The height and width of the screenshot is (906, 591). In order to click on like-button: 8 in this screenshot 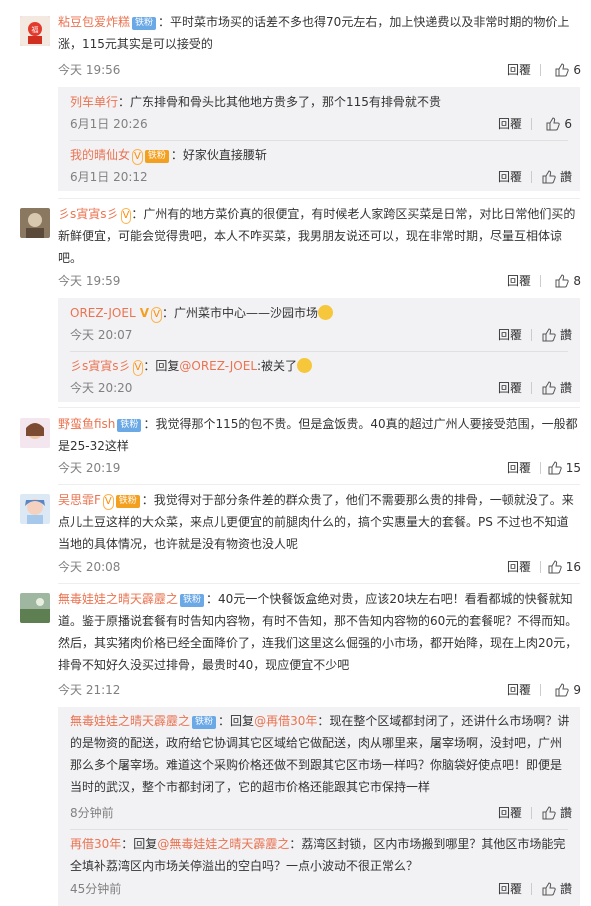, I will do `click(568, 281)`.